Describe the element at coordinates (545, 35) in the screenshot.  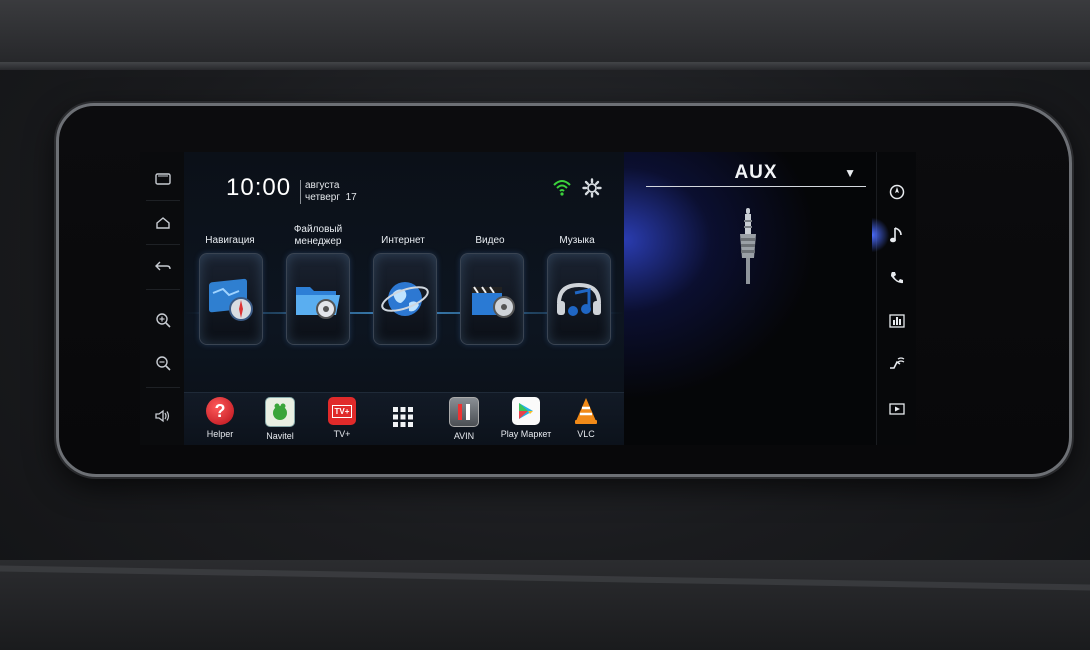
I see `dashboard-top` at that location.